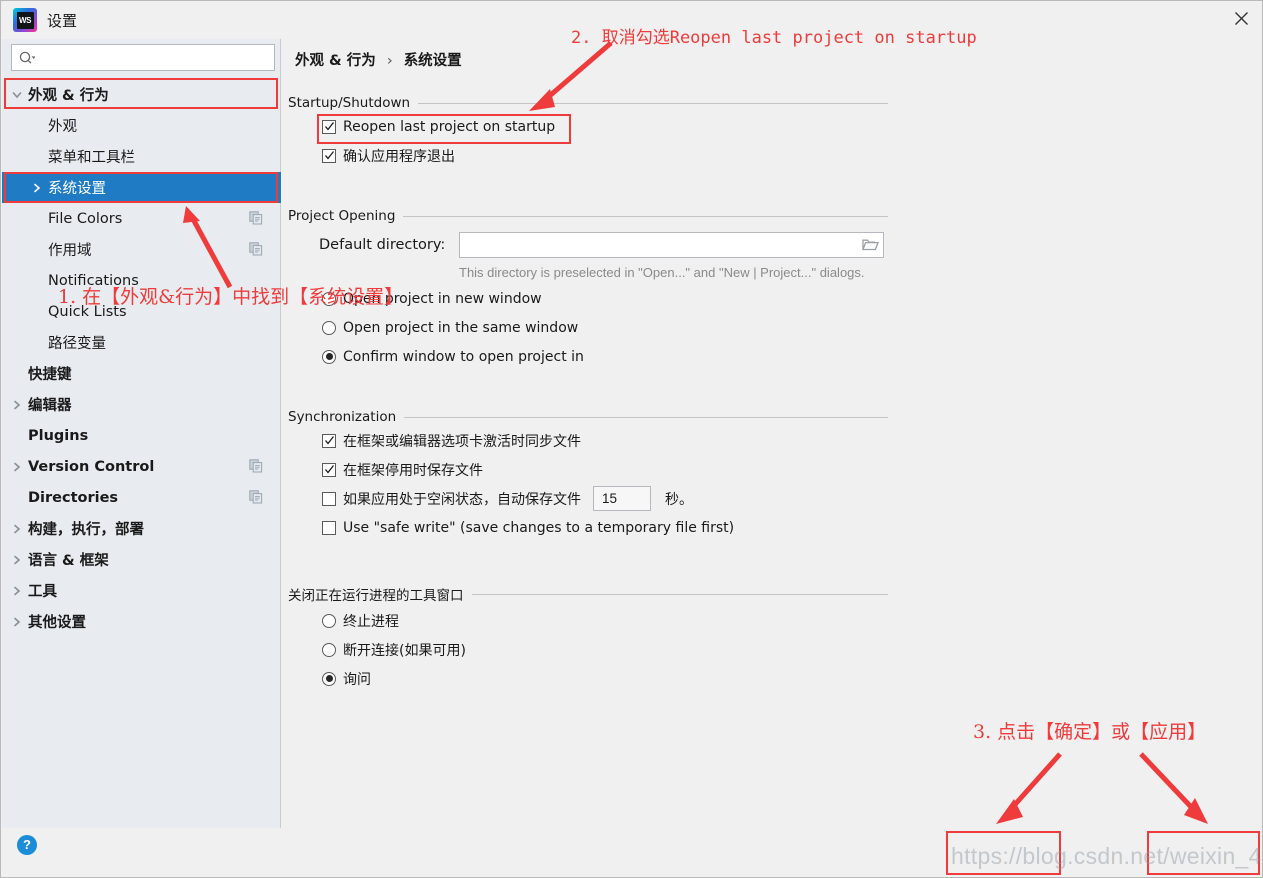 The image size is (1263, 878). Describe the element at coordinates (329, 126) in the screenshot. I see `reopen-last-project-checkbox` at that location.